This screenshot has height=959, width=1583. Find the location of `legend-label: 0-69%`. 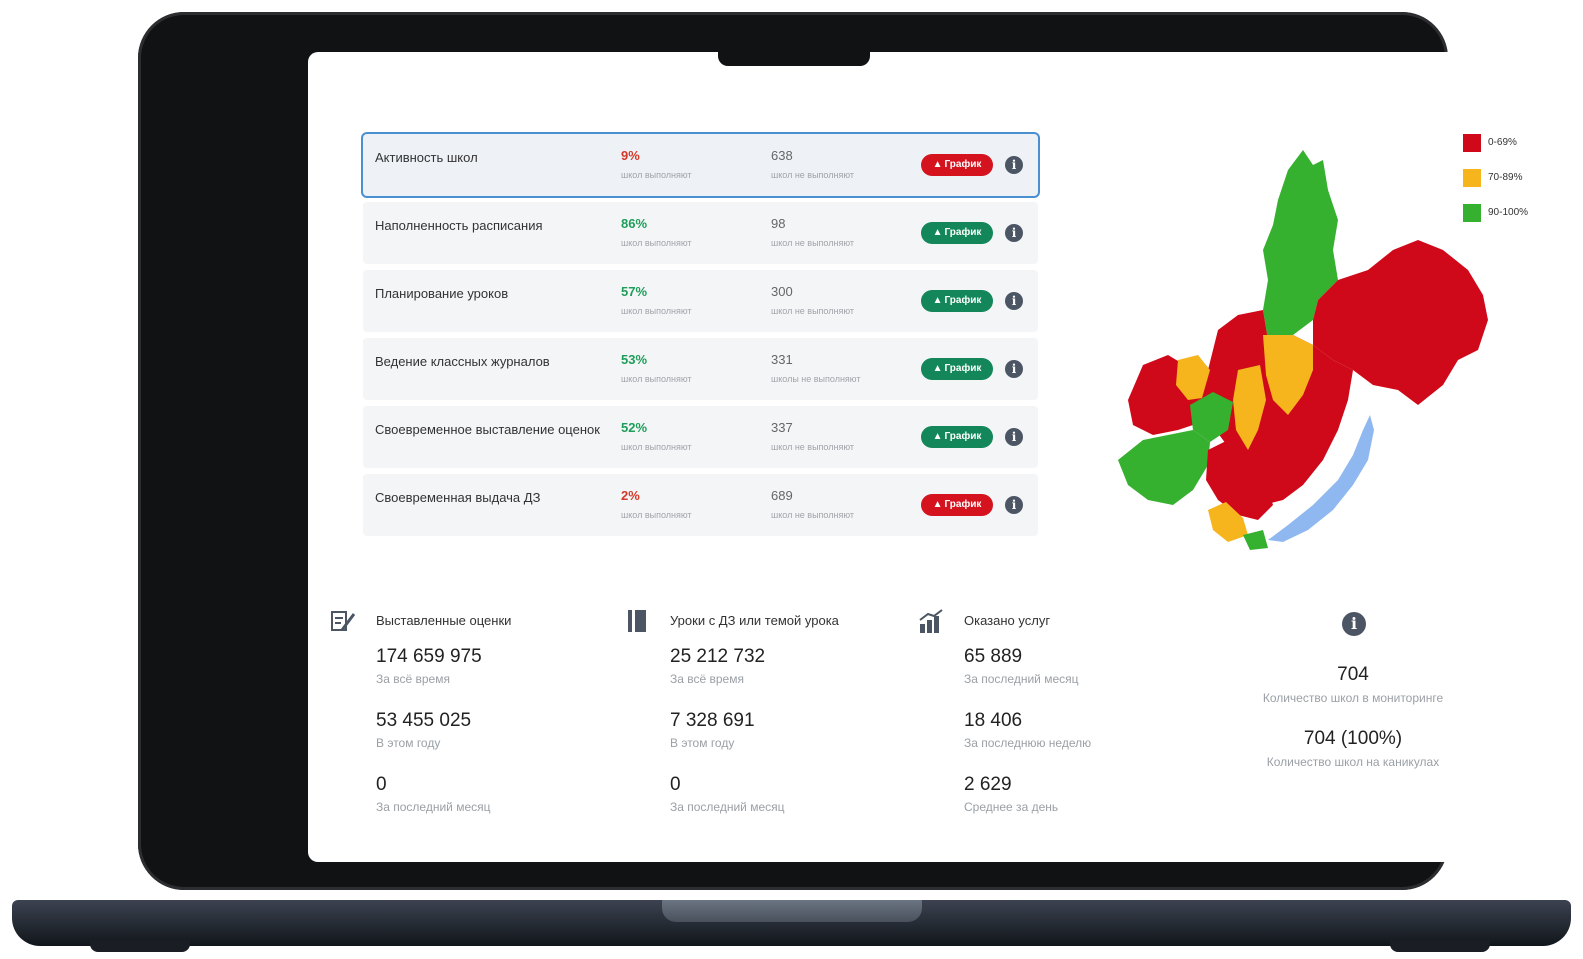

legend-label: 0-69% is located at coordinates (1502, 142).